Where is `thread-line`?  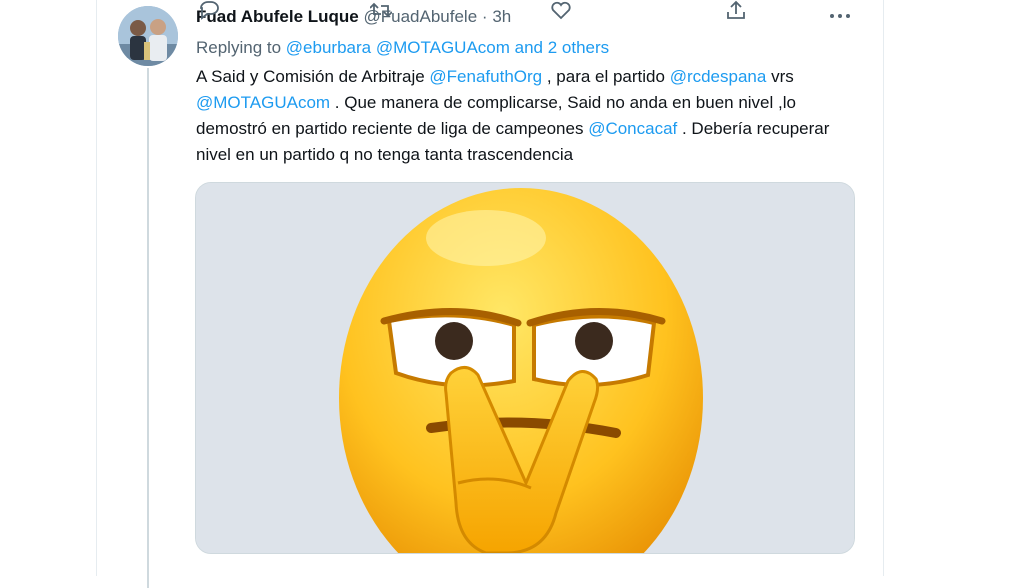 thread-line is located at coordinates (148, 328).